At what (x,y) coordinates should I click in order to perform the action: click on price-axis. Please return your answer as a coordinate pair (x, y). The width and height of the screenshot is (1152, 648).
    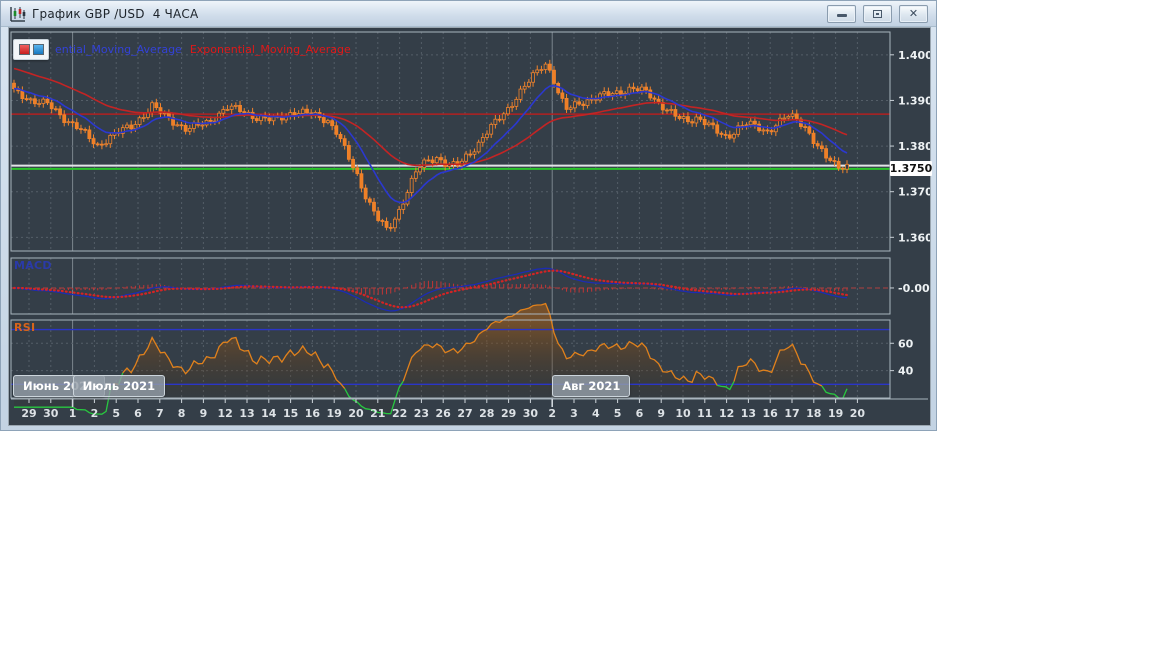
    Looking at the image, I should click on (892, 213).